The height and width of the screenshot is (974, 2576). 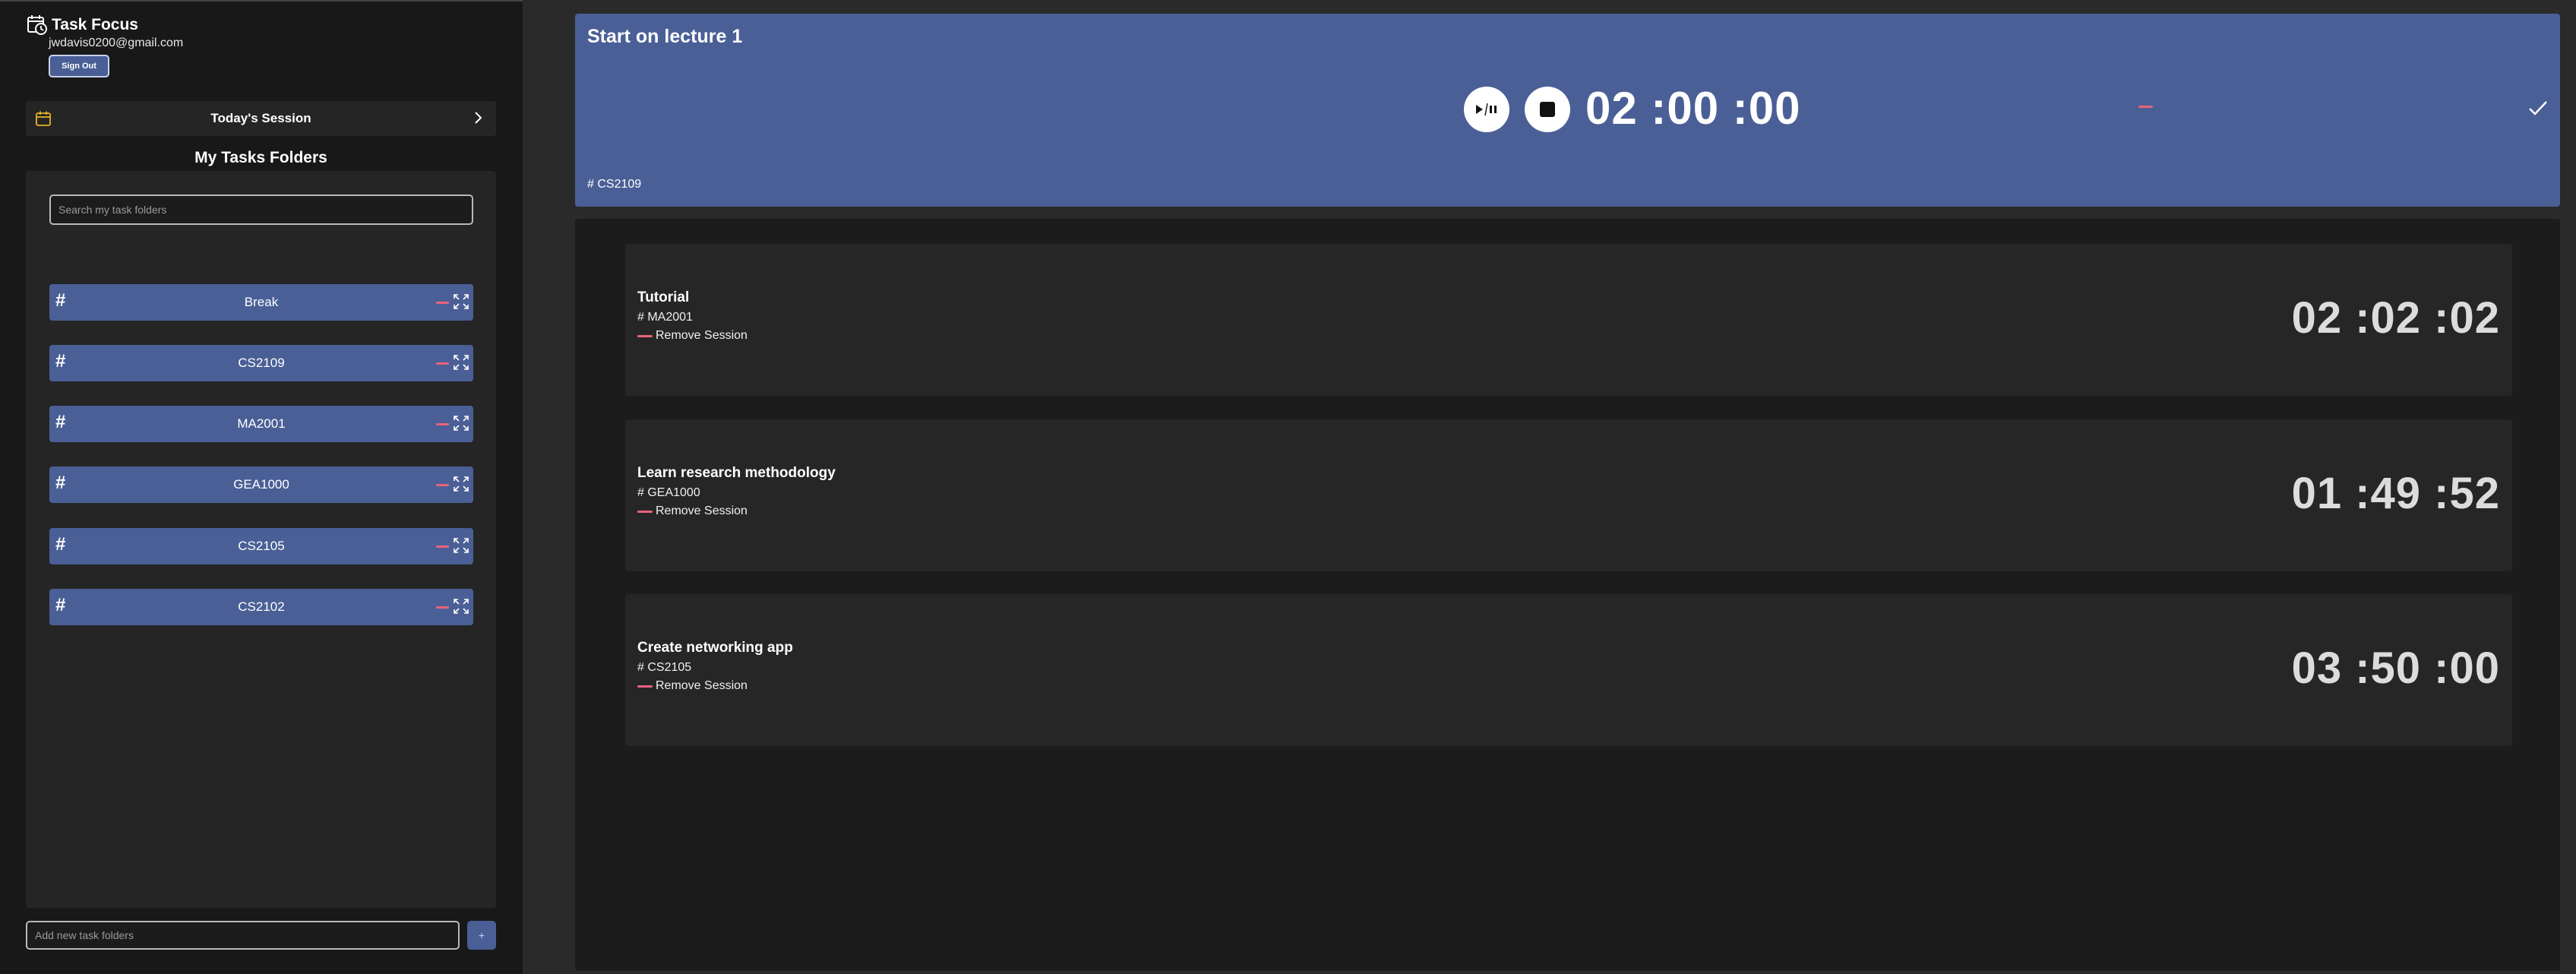 I want to click on add-folder-button: +, so click(x=481, y=935).